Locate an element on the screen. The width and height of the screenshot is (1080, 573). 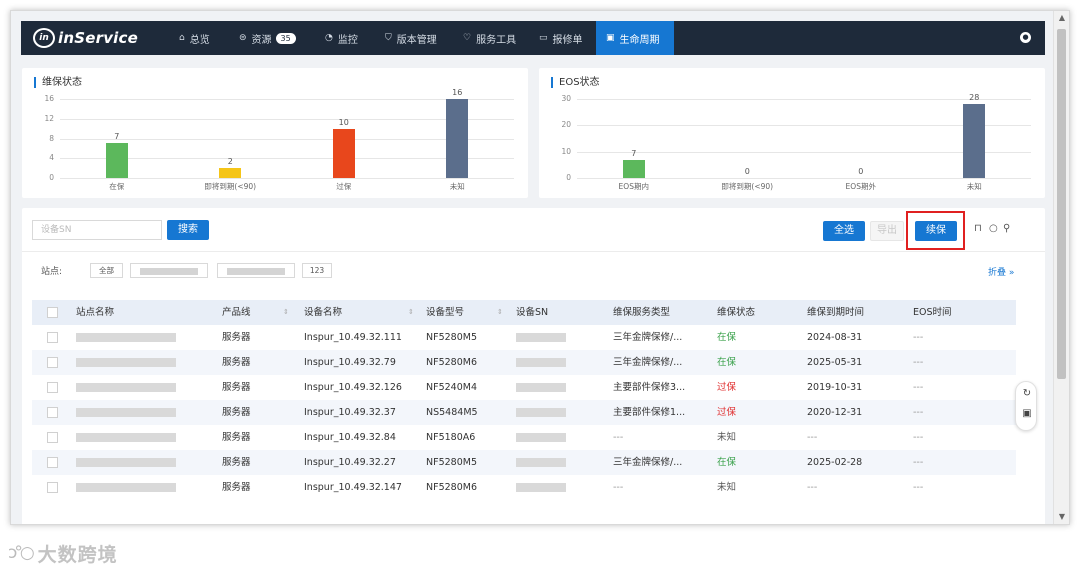
vertical-scrollbar: ▲ ▼ is located at coordinates (1061, 267).